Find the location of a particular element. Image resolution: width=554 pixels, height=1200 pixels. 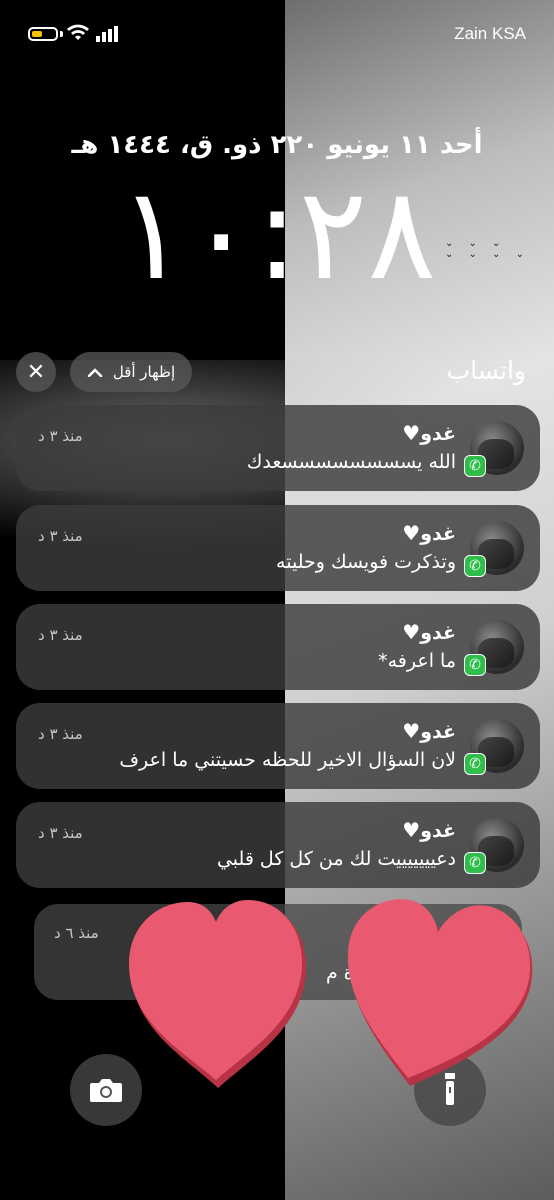

notification-card: ✆ غدو♥ الله يسسسسسسسسعدك منذ ٣ د is located at coordinates (278, 448).